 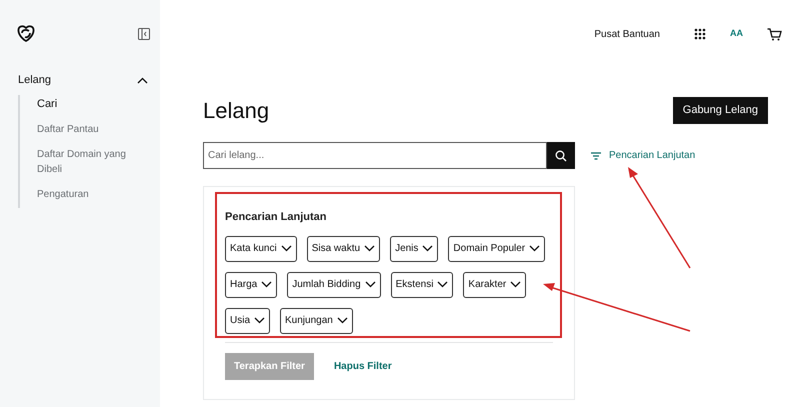 What do you see at coordinates (720, 110) in the screenshot?
I see `join-auction-button: Gabung Lelang` at bounding box center [720, 110].